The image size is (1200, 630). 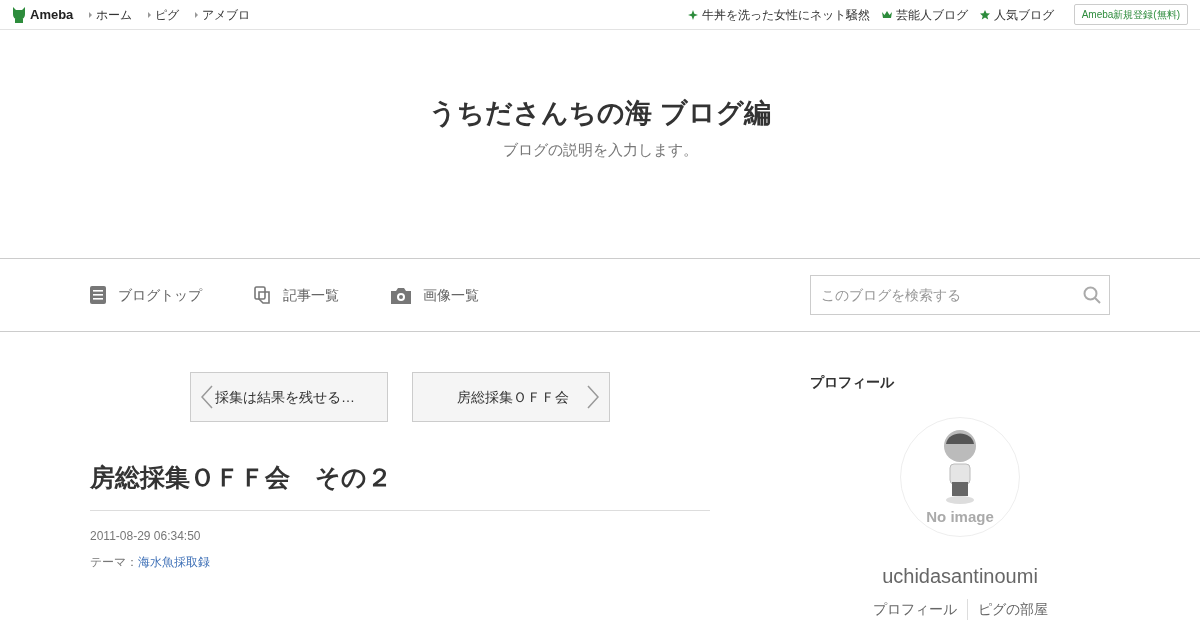 I want to click on profile-link: ピグの部屋, so click(x=1012, y=609).